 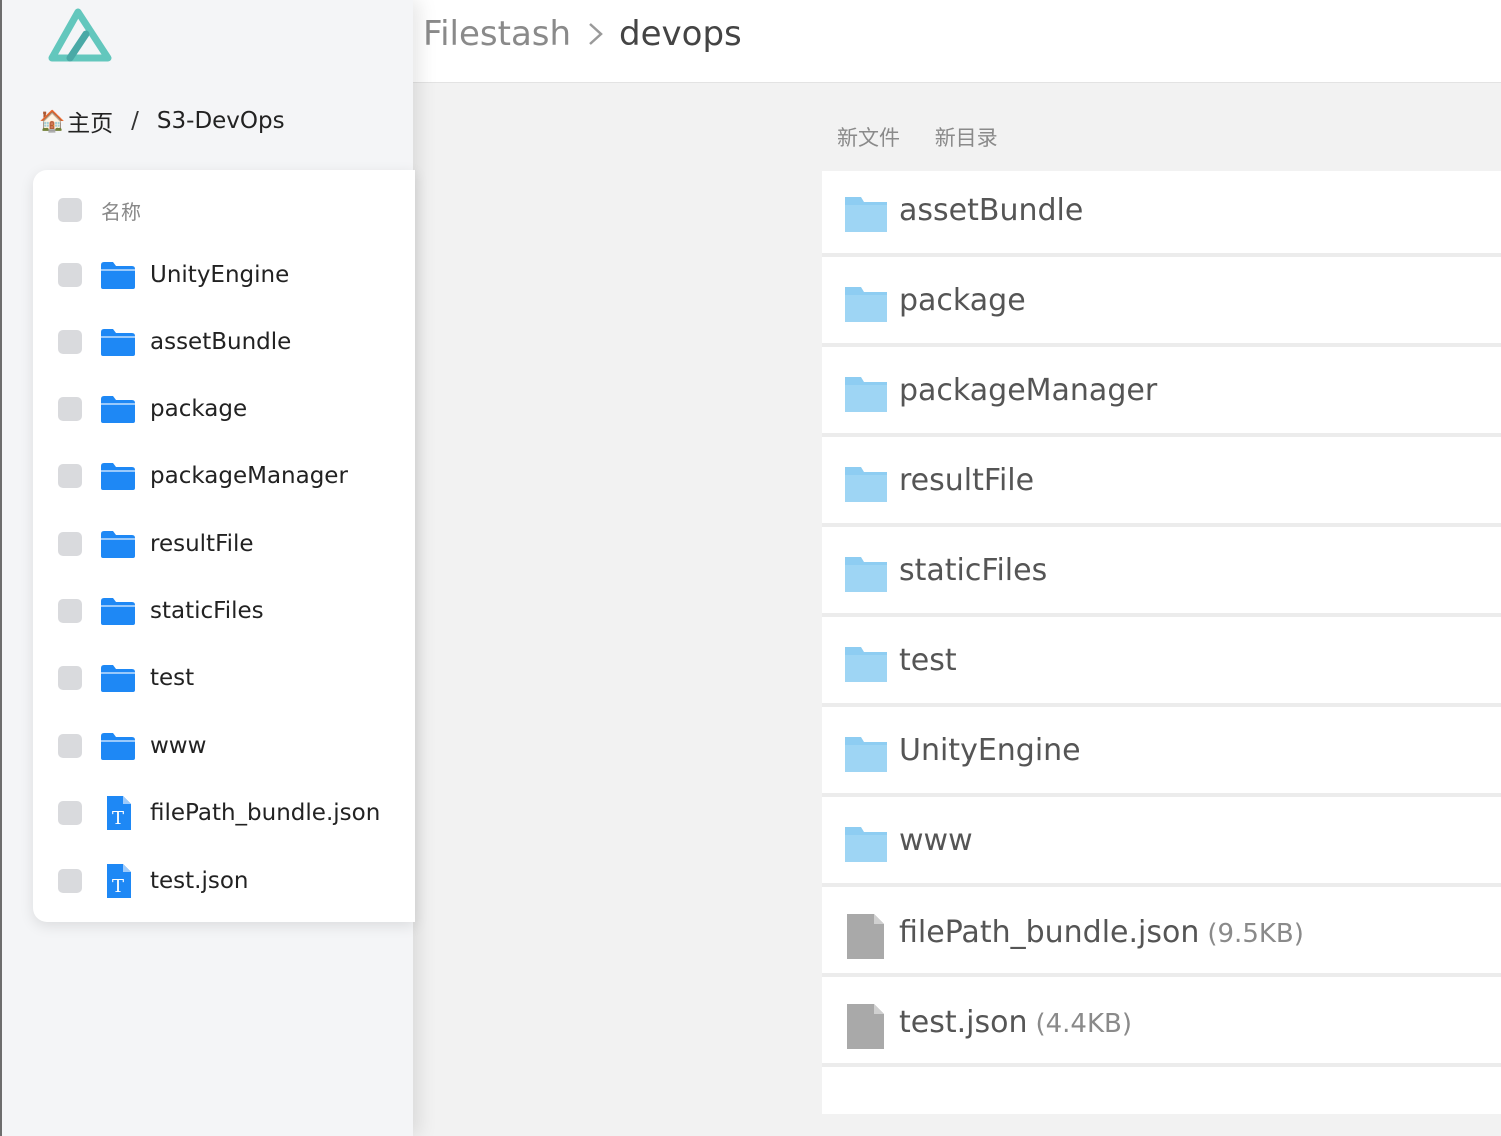 I want to click on file-size: (9.5KB), so click(x=1255, y=934).